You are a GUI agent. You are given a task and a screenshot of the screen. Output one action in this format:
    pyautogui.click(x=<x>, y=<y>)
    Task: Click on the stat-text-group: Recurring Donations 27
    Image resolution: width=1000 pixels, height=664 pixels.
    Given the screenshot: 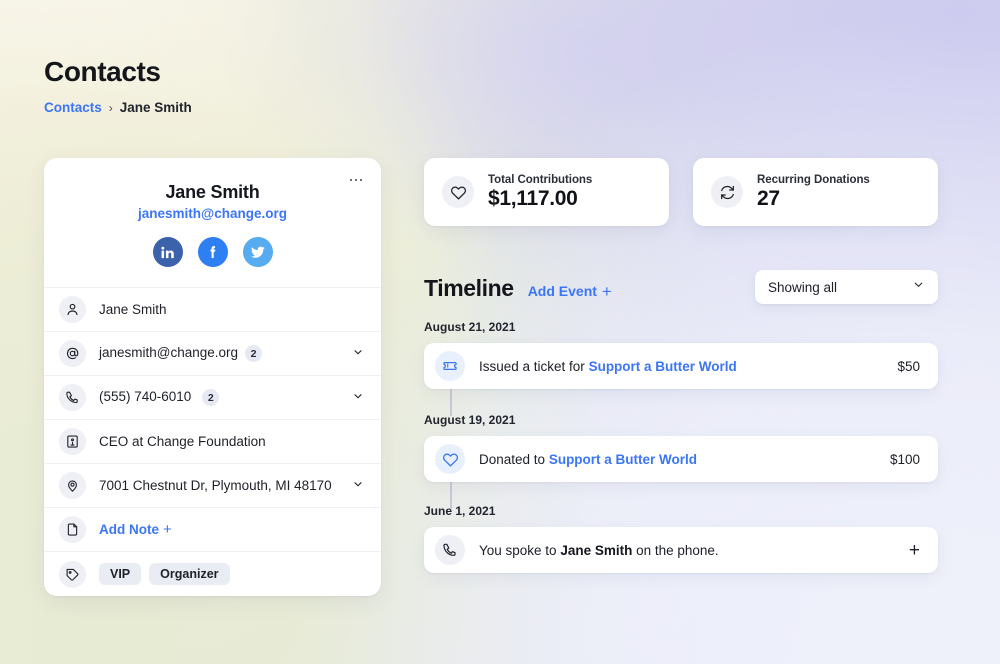 What is the action you would take?
    pyautogui.click(x=813, y=192)
    